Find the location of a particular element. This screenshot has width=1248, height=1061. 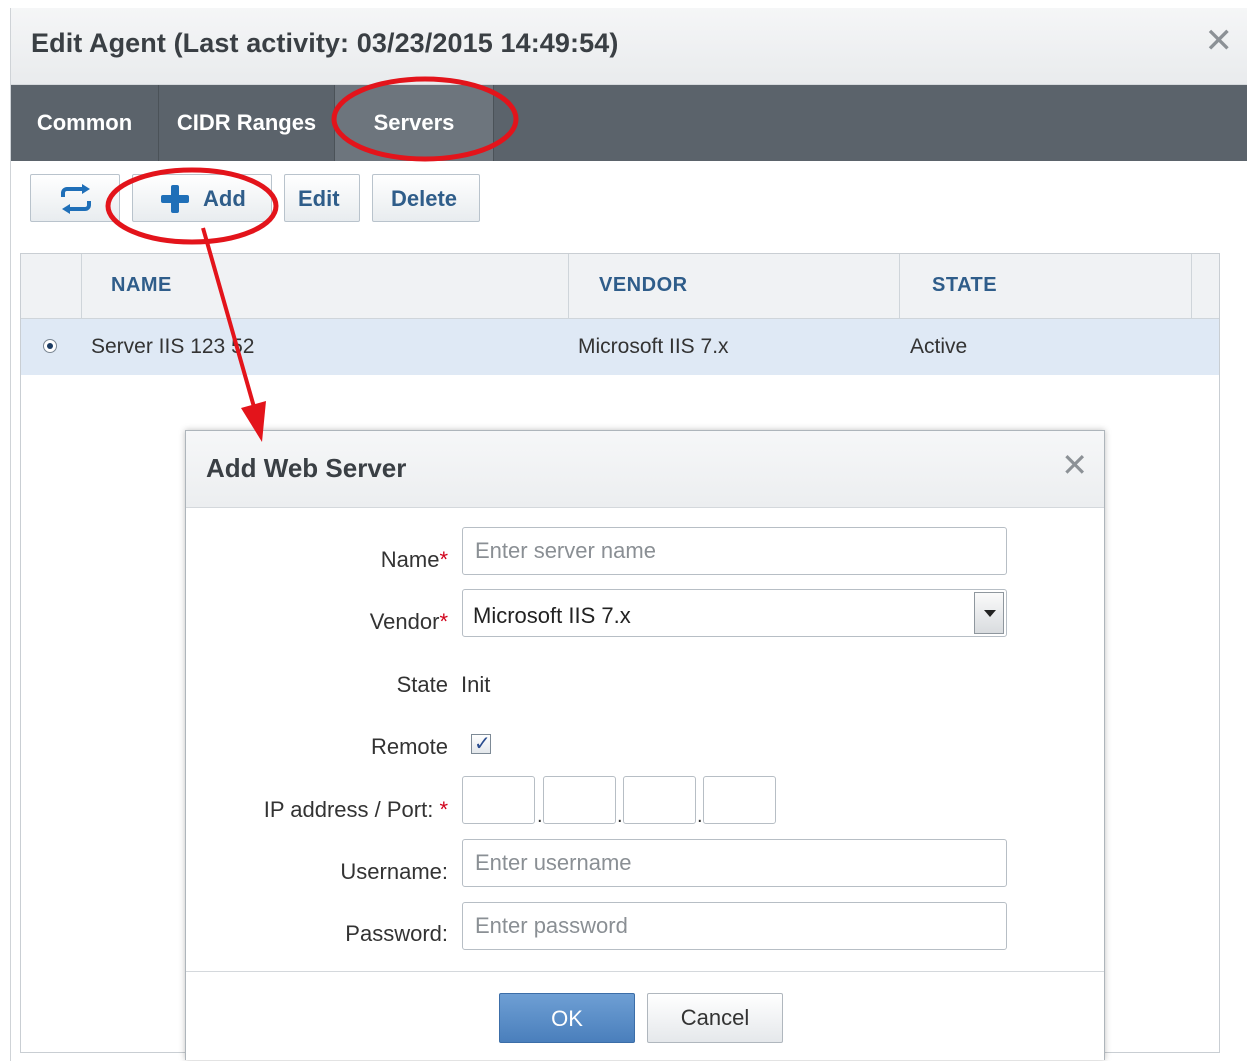

tab-bar: Common CIDR Ranges Servers is located at coordinates (629, 123).